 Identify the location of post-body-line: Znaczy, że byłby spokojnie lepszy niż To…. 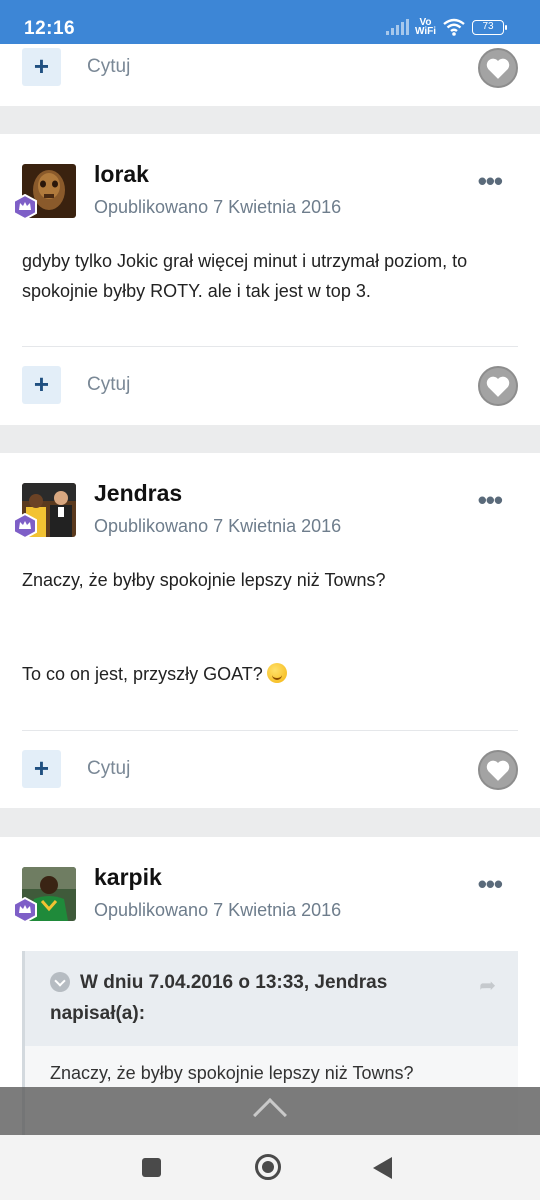
(204, 580).